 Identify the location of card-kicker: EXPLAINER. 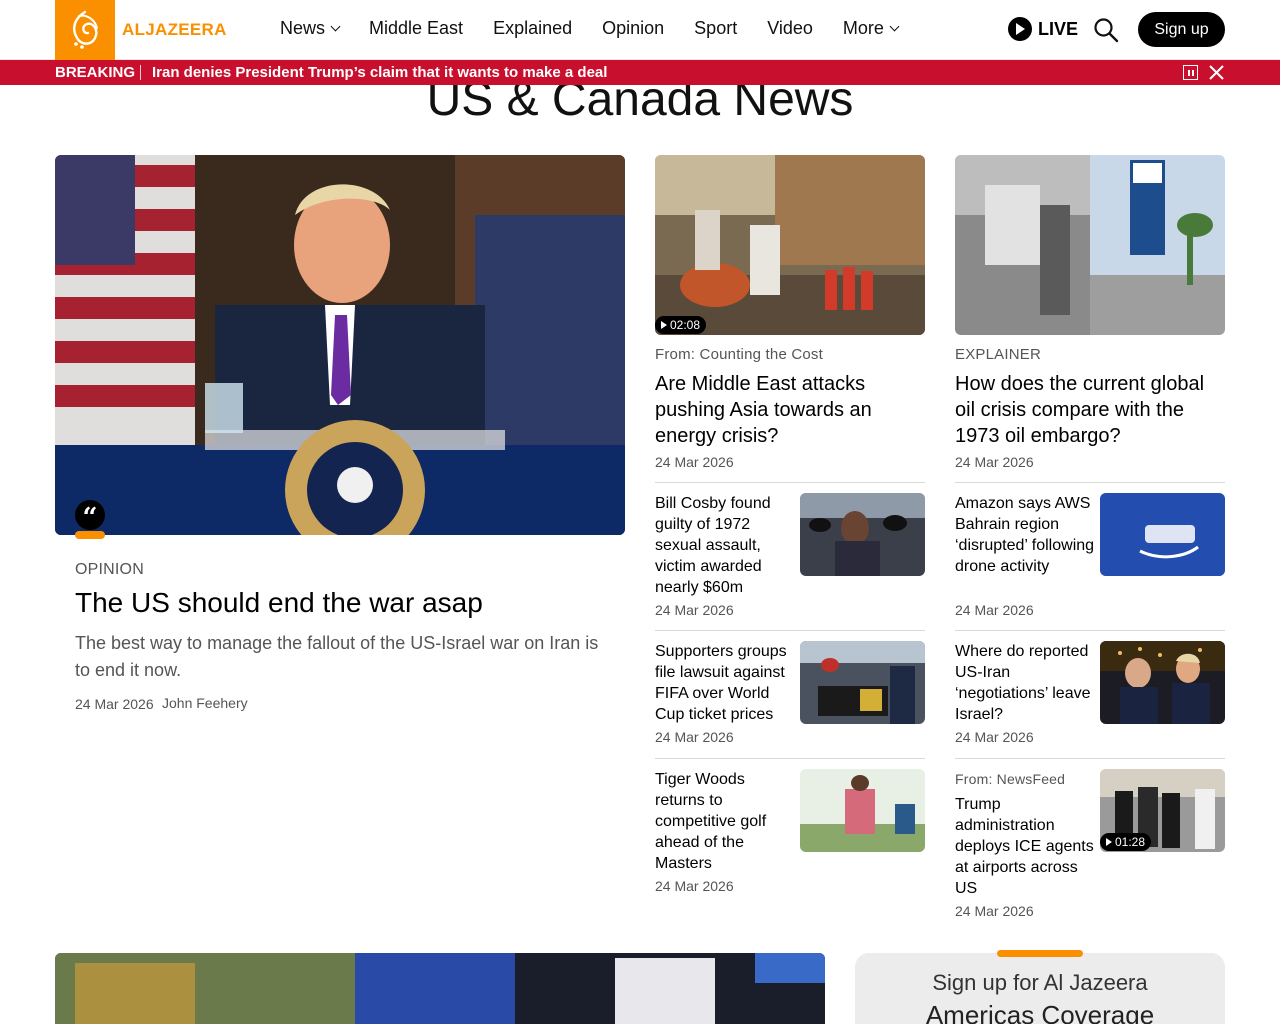
(998, 354).